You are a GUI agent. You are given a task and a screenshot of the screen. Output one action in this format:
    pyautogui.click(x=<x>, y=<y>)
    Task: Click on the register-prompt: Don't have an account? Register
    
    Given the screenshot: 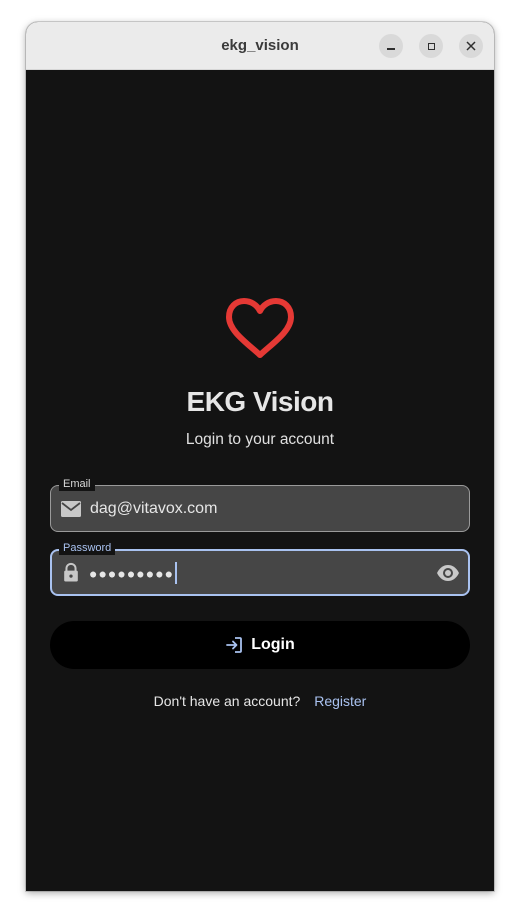 What is the action you would take?
    pyautogui.click(x=260, y=701)
    